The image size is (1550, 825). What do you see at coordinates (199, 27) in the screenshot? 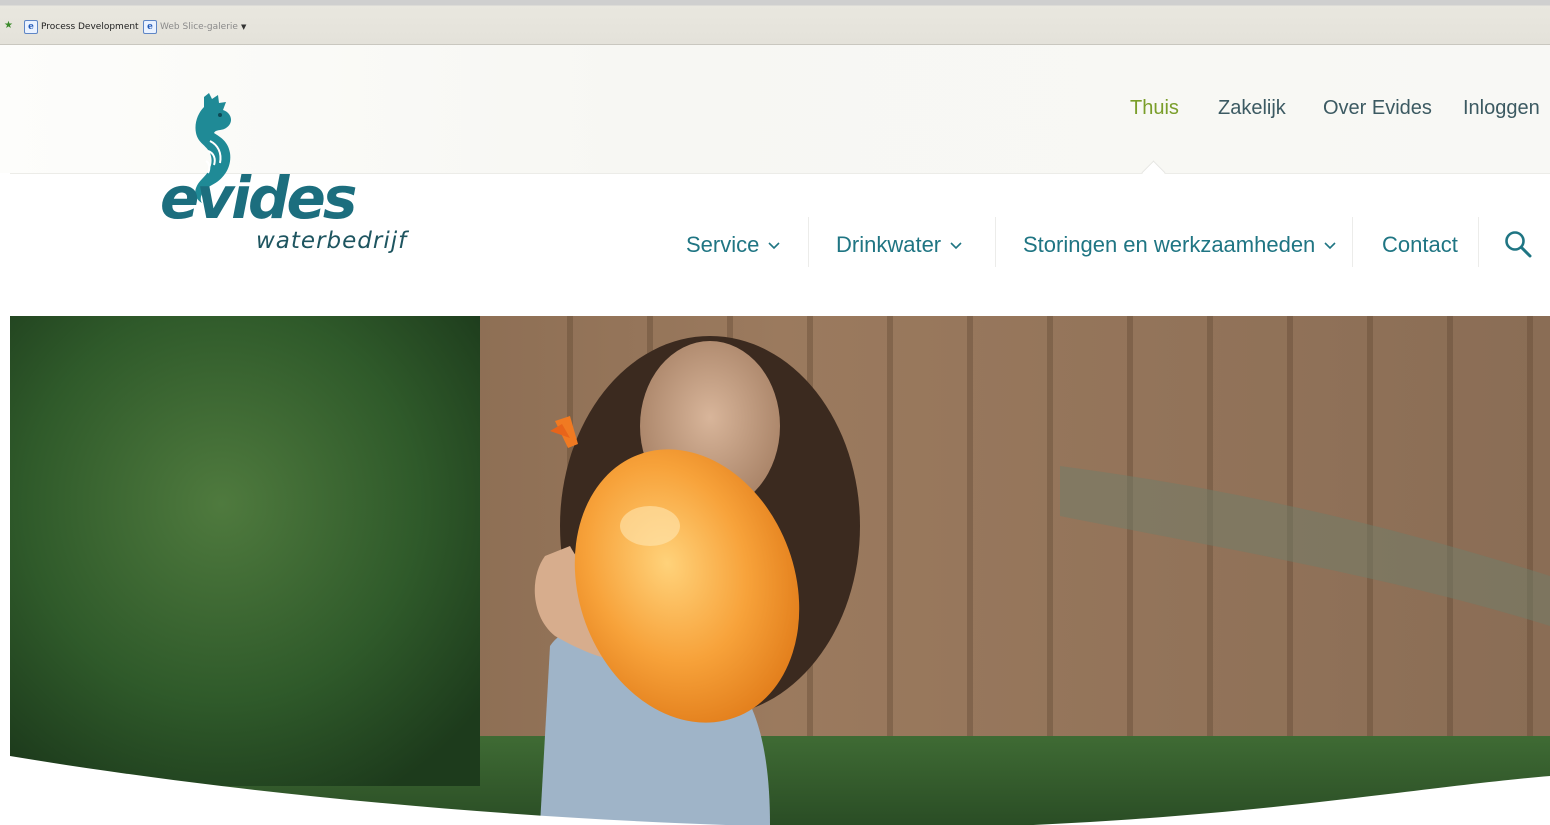
I see `favorite-label: Web Slice-galerie` at bounding box center [199, 27].